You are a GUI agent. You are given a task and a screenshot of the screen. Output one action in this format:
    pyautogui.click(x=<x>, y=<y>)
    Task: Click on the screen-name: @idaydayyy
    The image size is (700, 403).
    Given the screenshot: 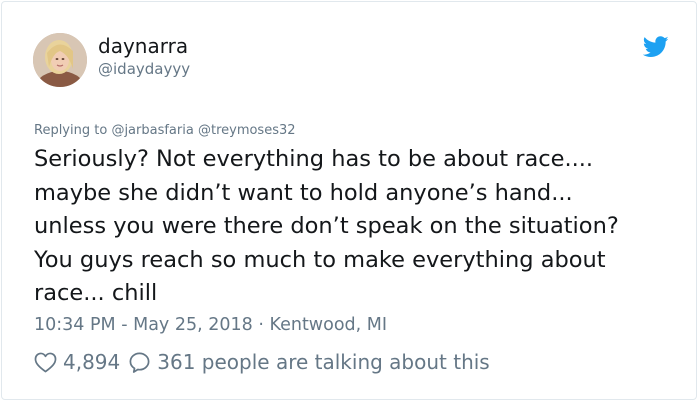 What is the action you would take?
    pyautogui.click(x=144, y=69)
    